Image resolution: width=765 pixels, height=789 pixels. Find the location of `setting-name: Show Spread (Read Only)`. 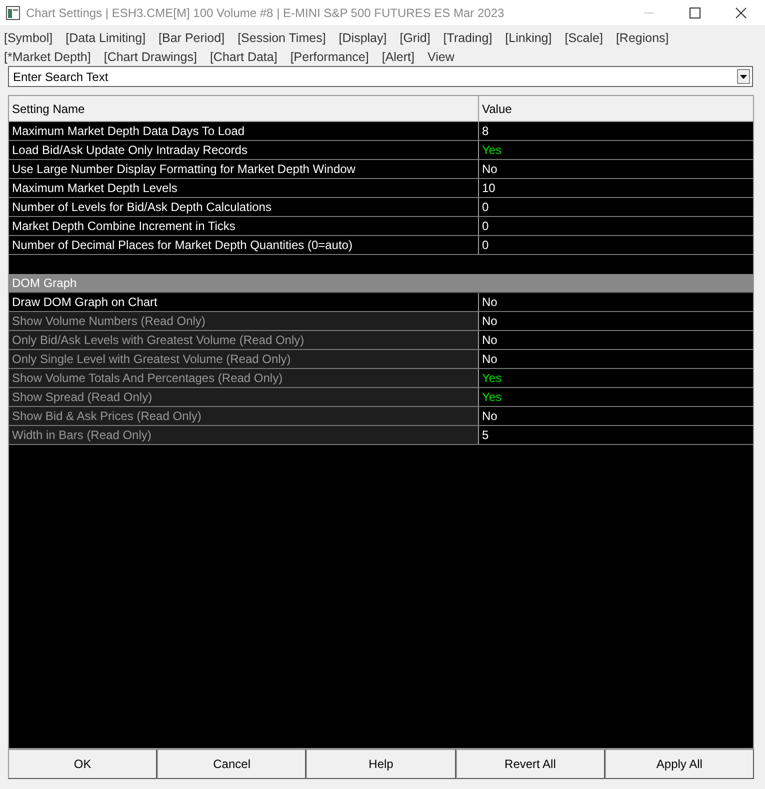

setting-name: Show Spread (Read Only) is located at coordinates (244, 397).